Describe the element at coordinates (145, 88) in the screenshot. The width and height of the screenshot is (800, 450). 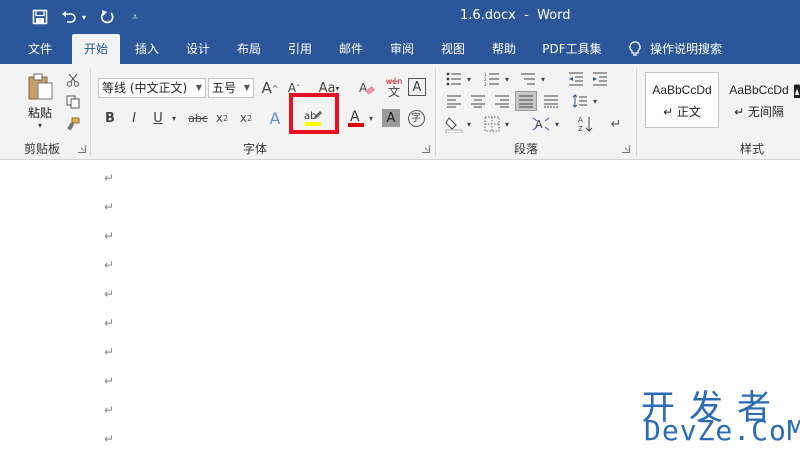
I see `font-name-value: 等线 (中文正文)` at that location.